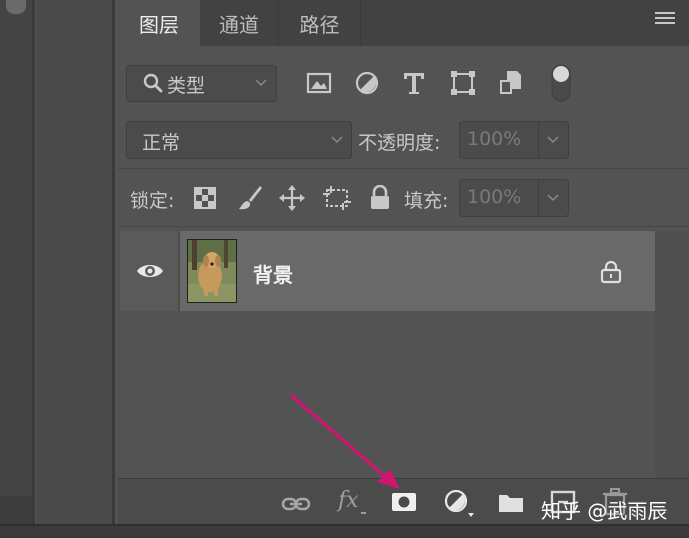 Image resolution: width=689 pixels, height=538 pixels. Describe the element at coordinates (511, 502) in the screenshot. I see `new-group-folder-icon` at that location.